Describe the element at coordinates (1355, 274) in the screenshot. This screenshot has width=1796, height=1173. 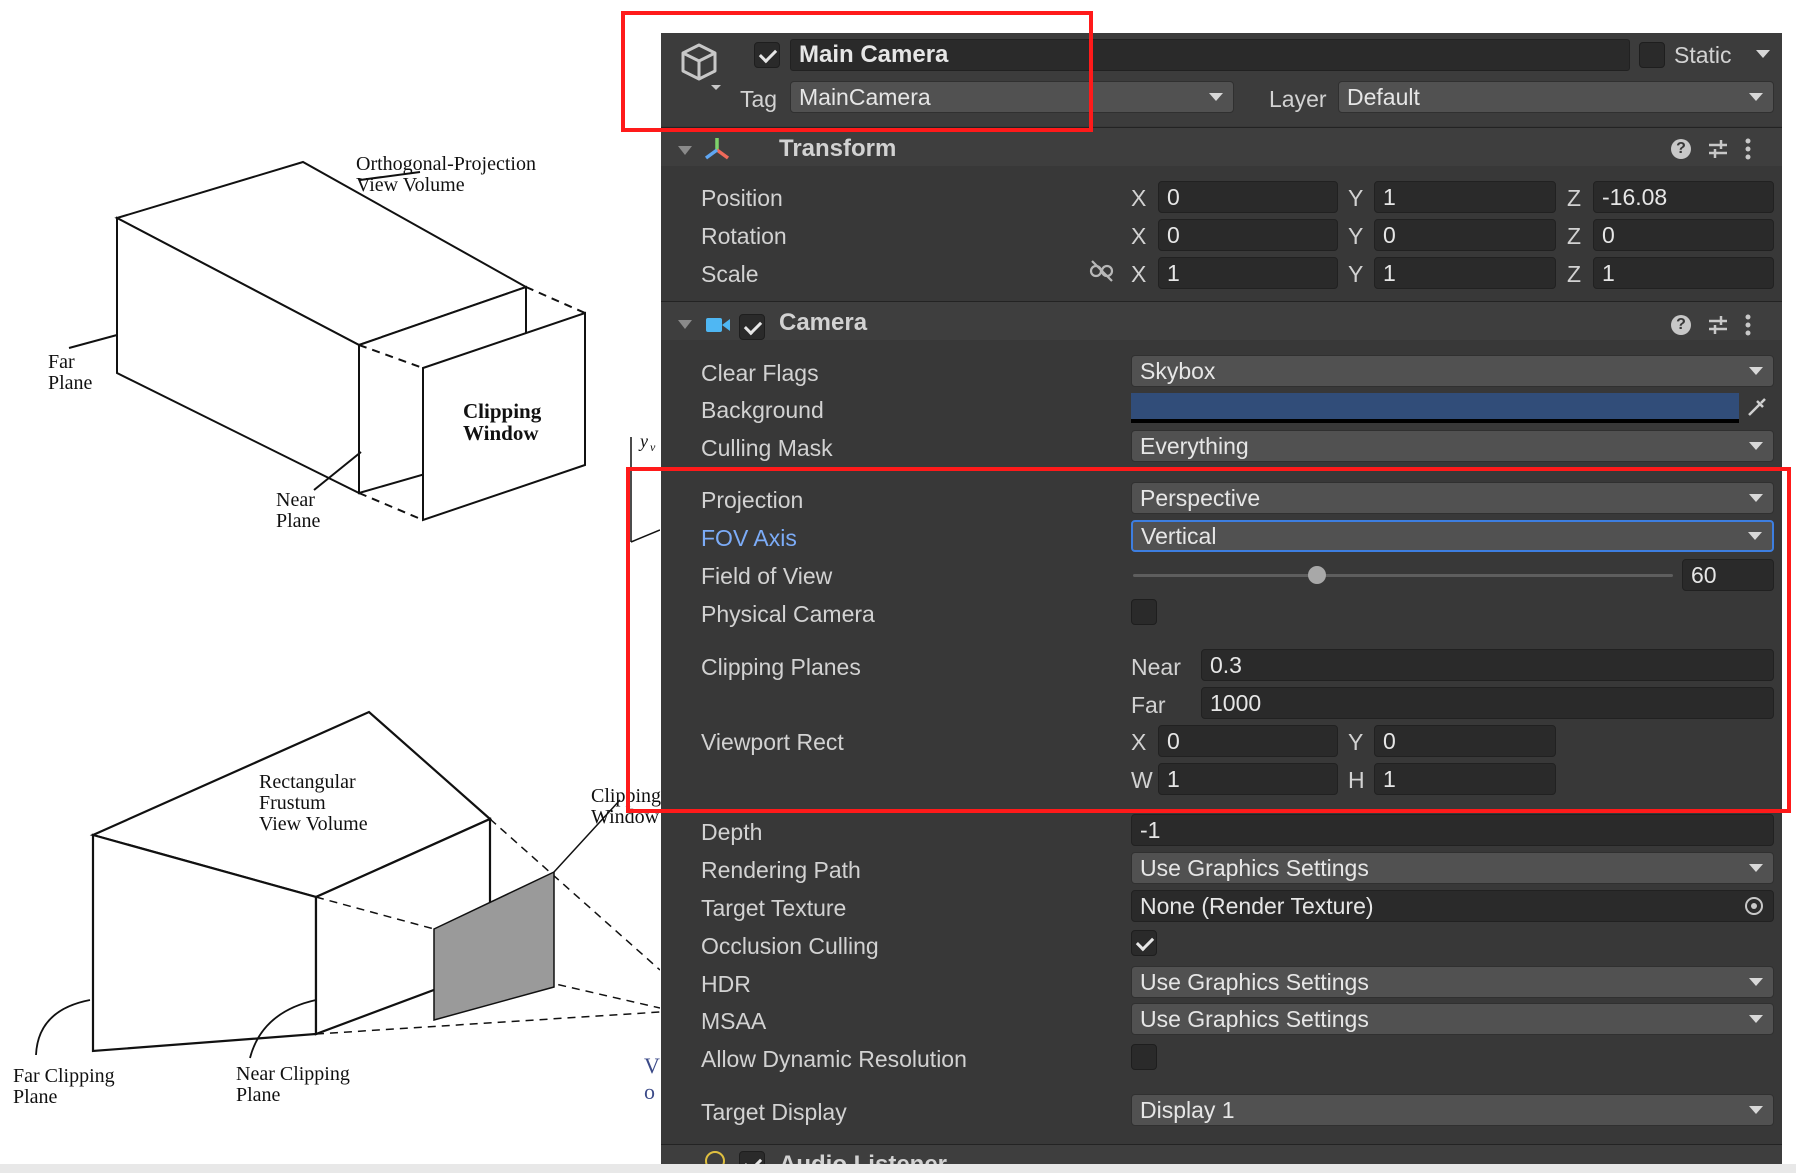
I see `scale-y-label: Y` at that location.